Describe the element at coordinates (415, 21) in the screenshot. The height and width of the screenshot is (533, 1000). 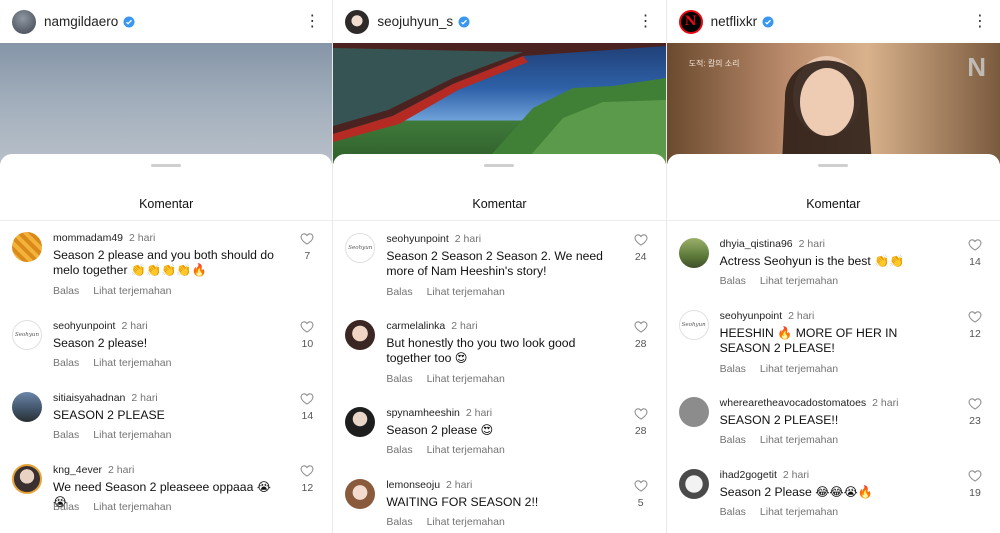
I see `post-username: seojuhyun_s` at that location.